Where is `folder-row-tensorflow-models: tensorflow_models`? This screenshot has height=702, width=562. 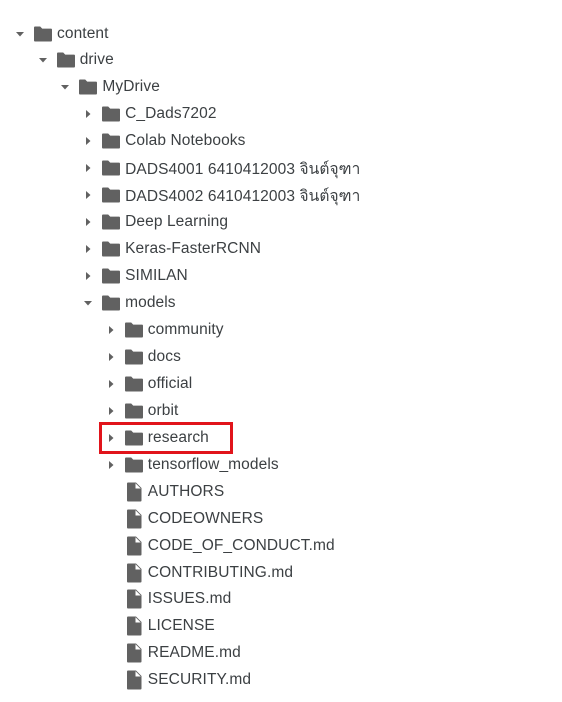
folder-row-tensorflow-models: tensorflow_models is located at coordinates (189, 464).